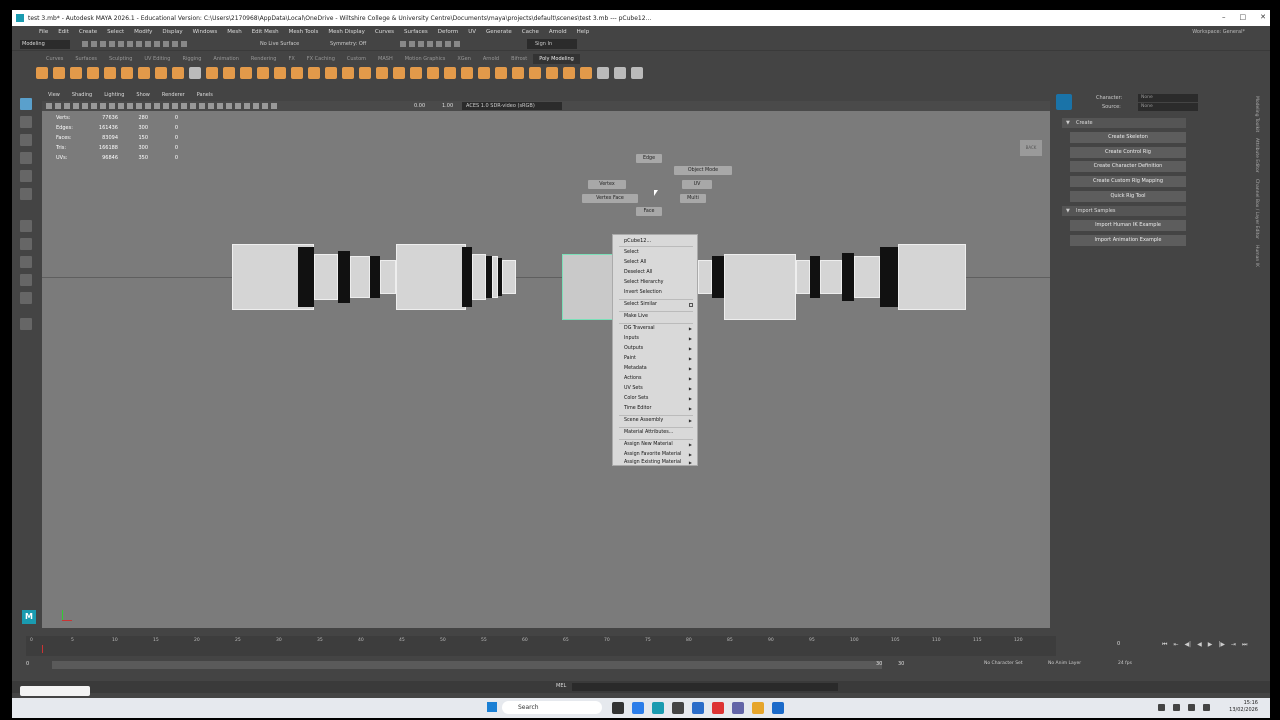 Image resolution: width=1280 pixels, height=720 pixels. I want to click on quadrangulate-icon, so click(518, 73).